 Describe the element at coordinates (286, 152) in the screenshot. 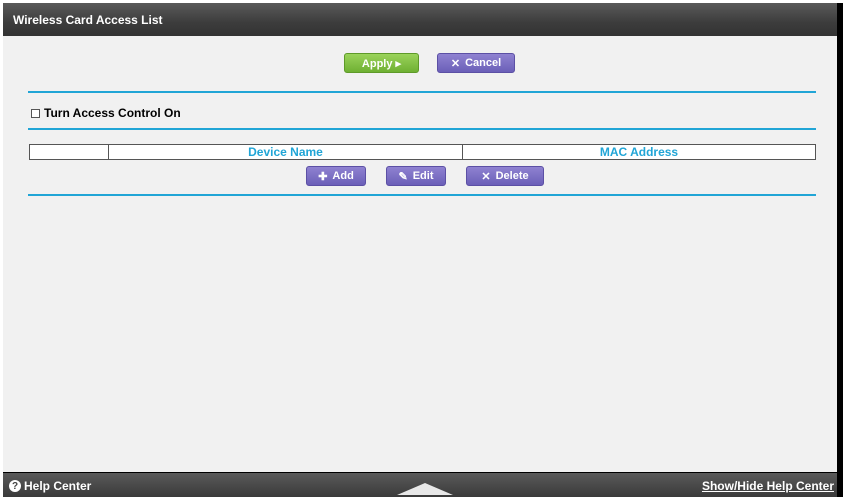

I see `table-header-device-name: Device Name` at that location.